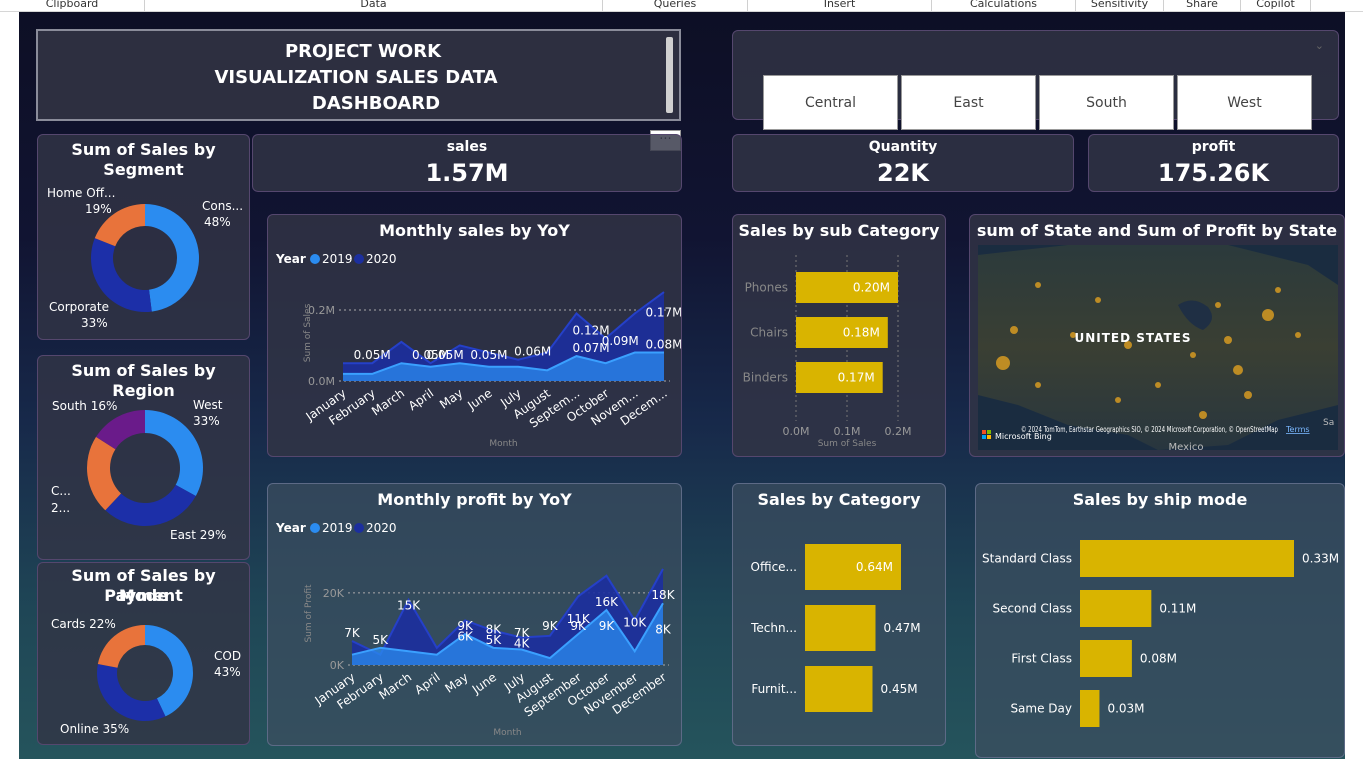 The height and width of the screenshot is (759, 1363). I want to click on kpi-quantity-value: 22K, so click(903, 173).